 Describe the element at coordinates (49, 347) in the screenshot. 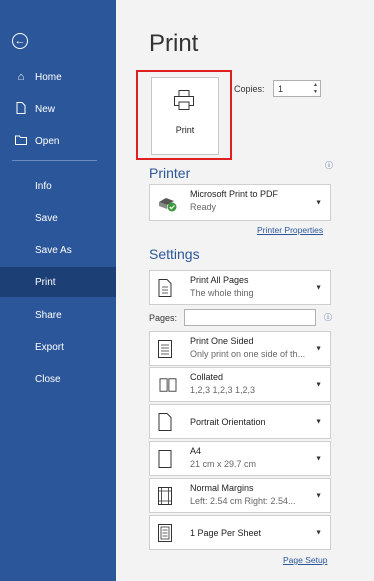

I see `sidebar-item-label: Export` at that location.